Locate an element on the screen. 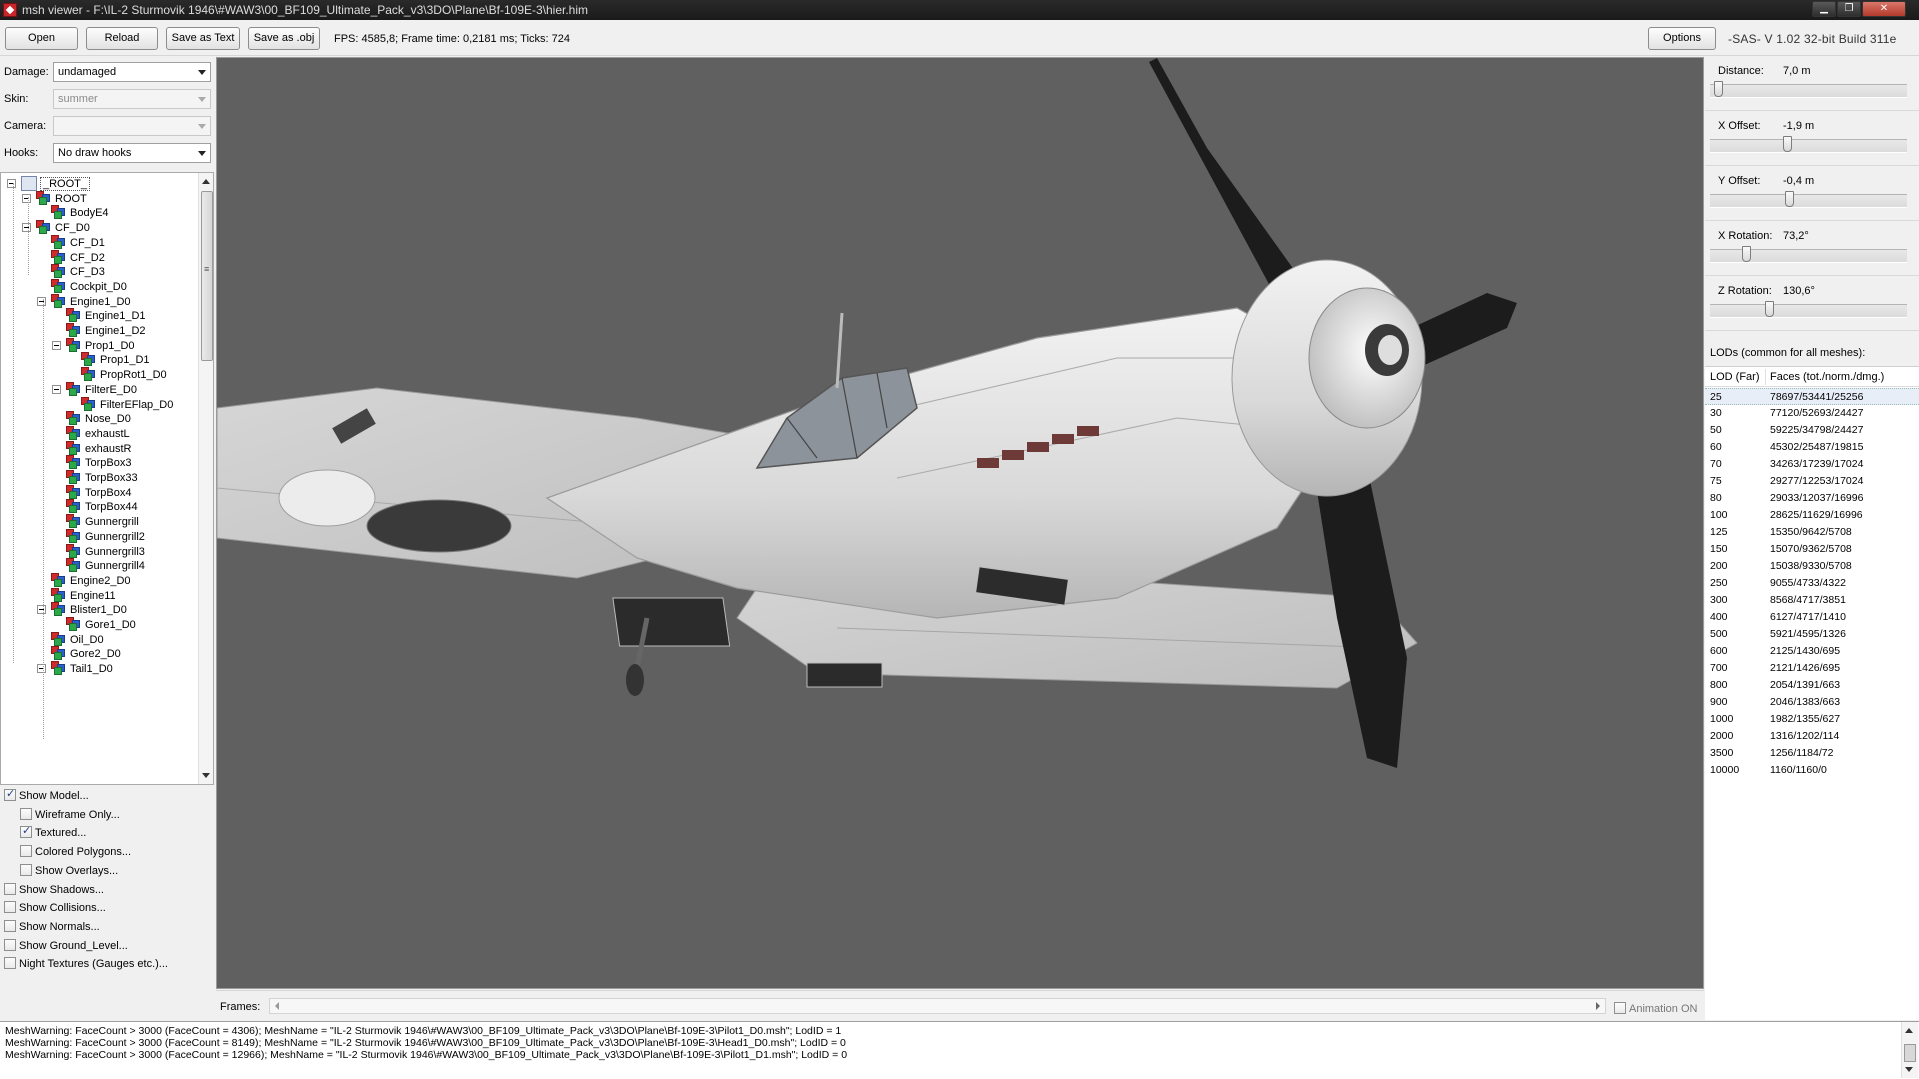  close-button: ✕ is located at coordinates (1884, 9).